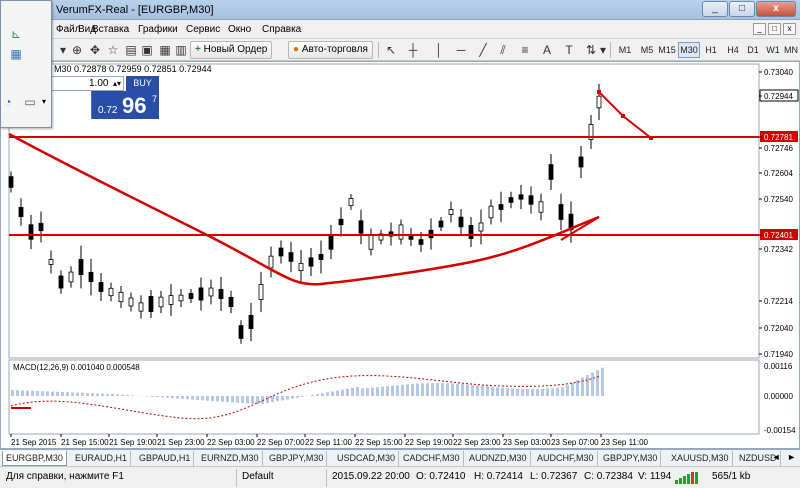  Describe the element at coordinates (34, 458) in the screenshot. I see `tab-eurgbp-m30: EURGBP,M30` at that location.